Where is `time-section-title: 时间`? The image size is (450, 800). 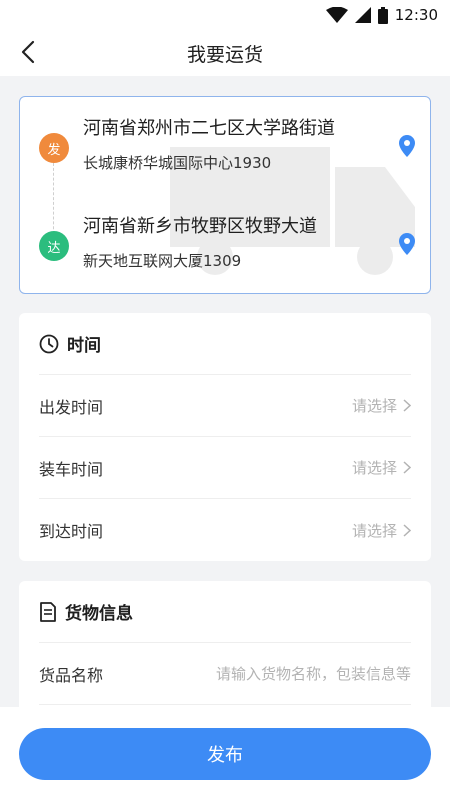 time-section-title: 时间 is located at coordinates (84, 346).